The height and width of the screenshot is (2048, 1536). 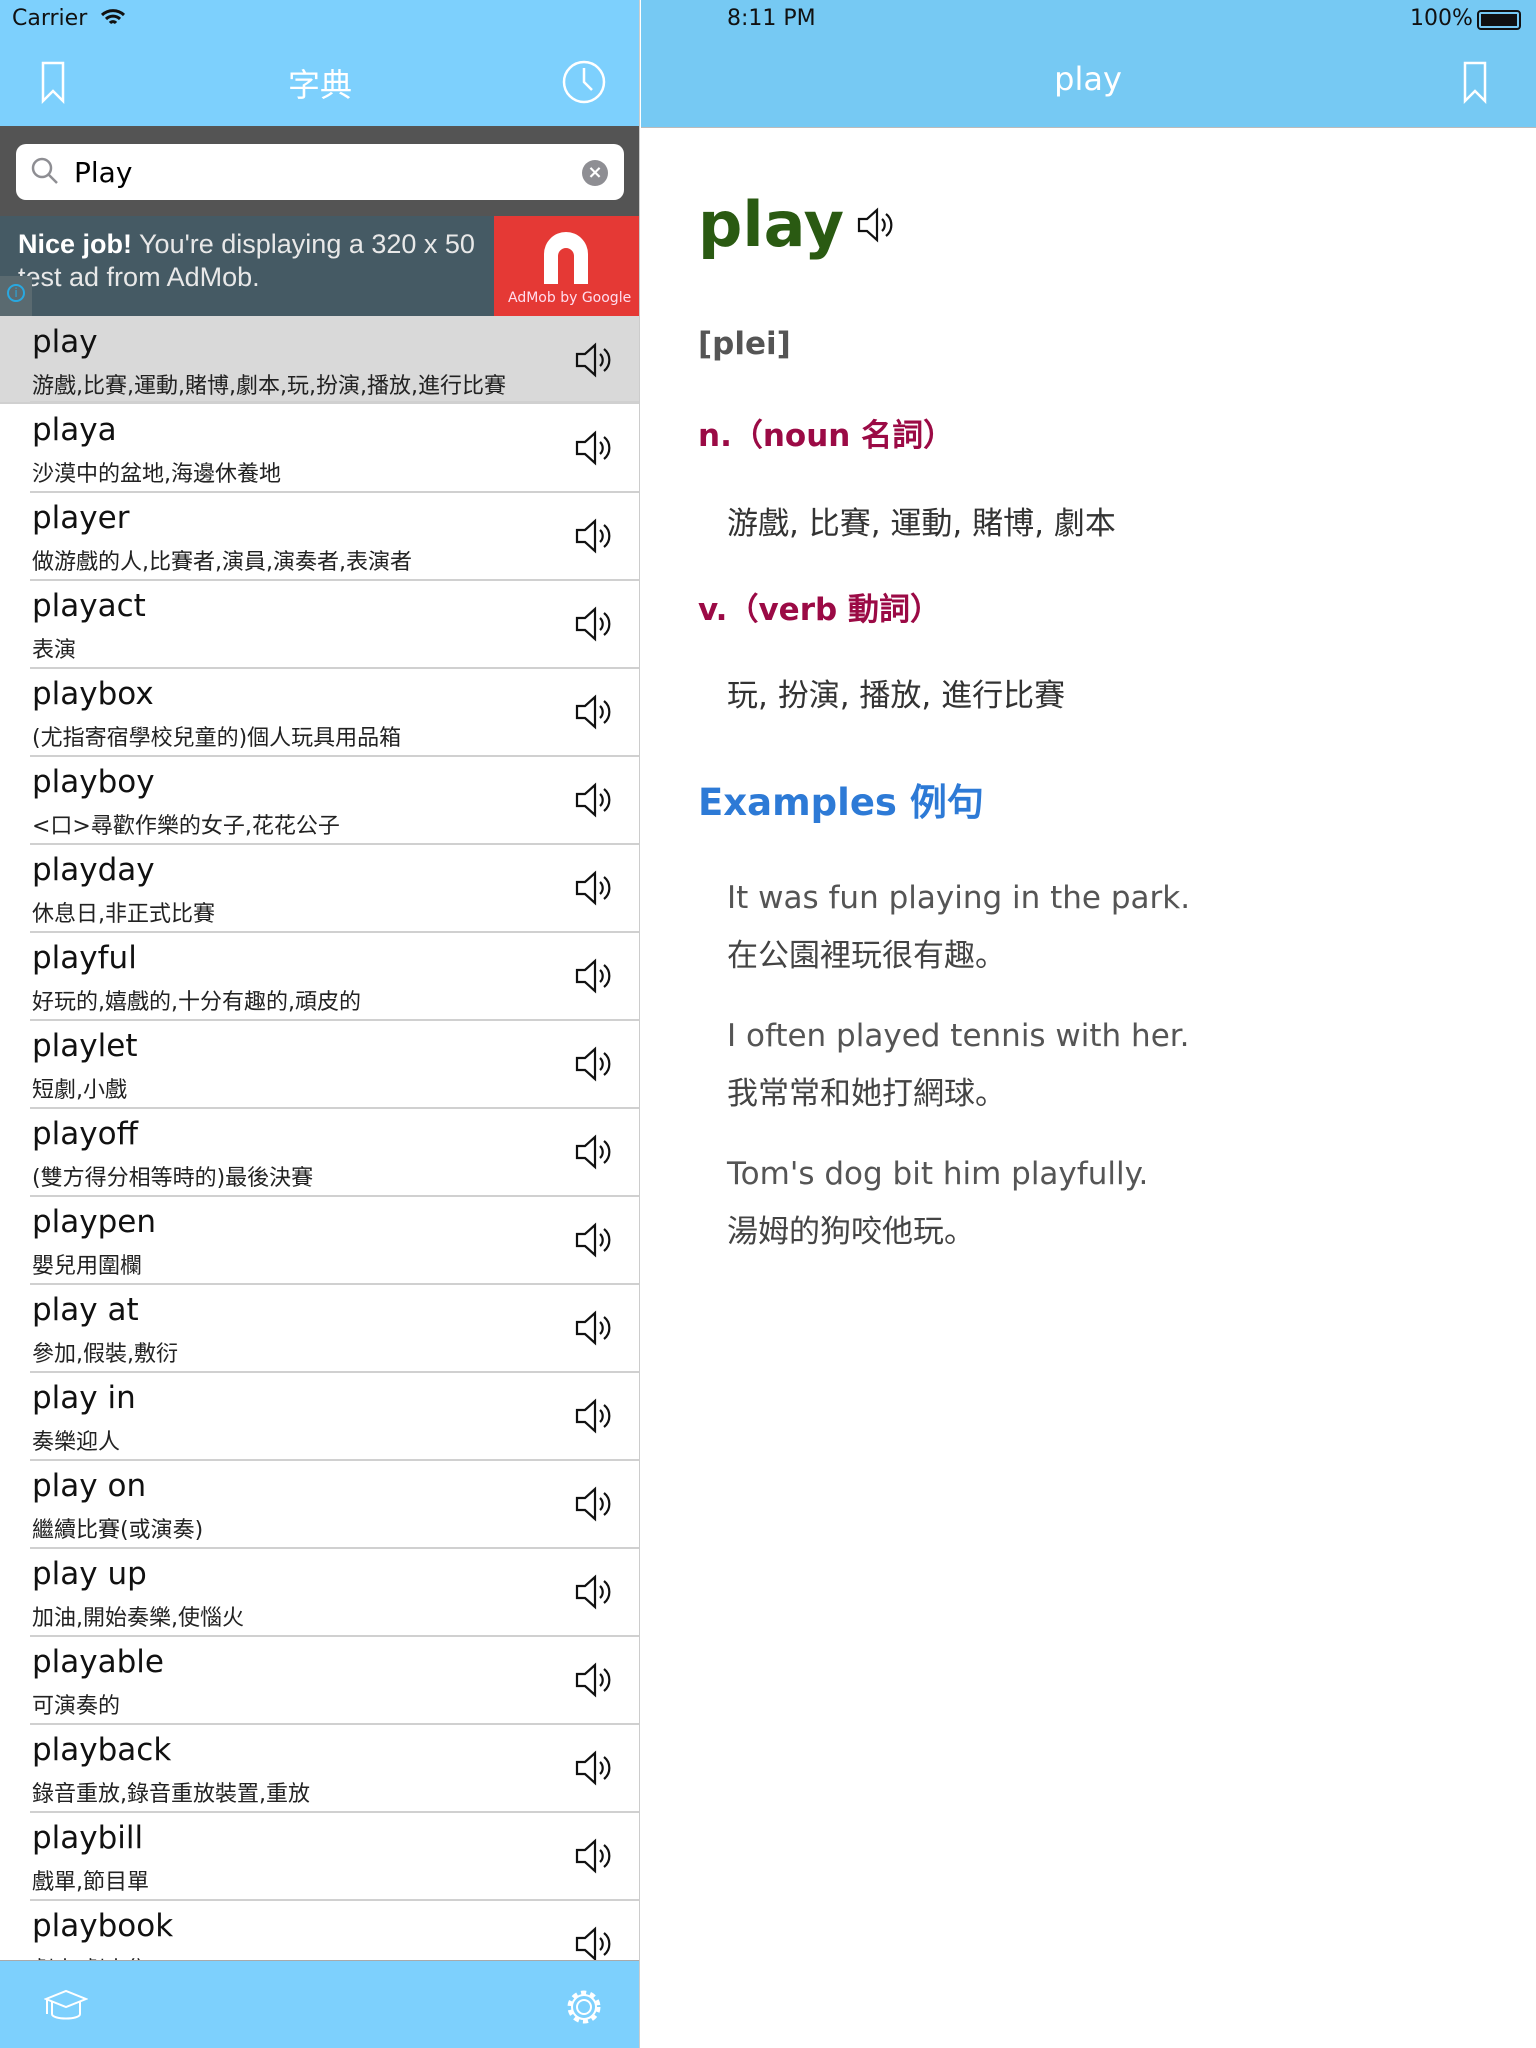 I want to click on list-item-word: play at, so click(x=85, y=1310).